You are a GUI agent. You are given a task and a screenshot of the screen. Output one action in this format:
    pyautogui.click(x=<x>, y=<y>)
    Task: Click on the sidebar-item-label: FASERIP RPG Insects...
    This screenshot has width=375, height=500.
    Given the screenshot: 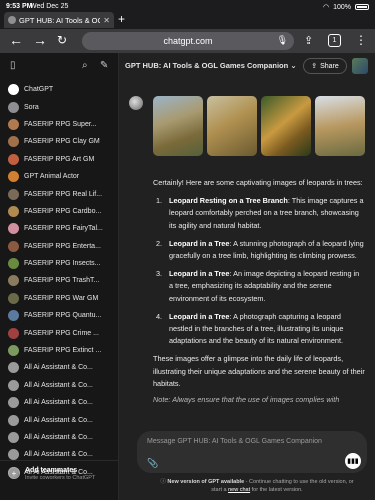 What is the action you would take?
    pyautogui.click(x=62, y=264)
    